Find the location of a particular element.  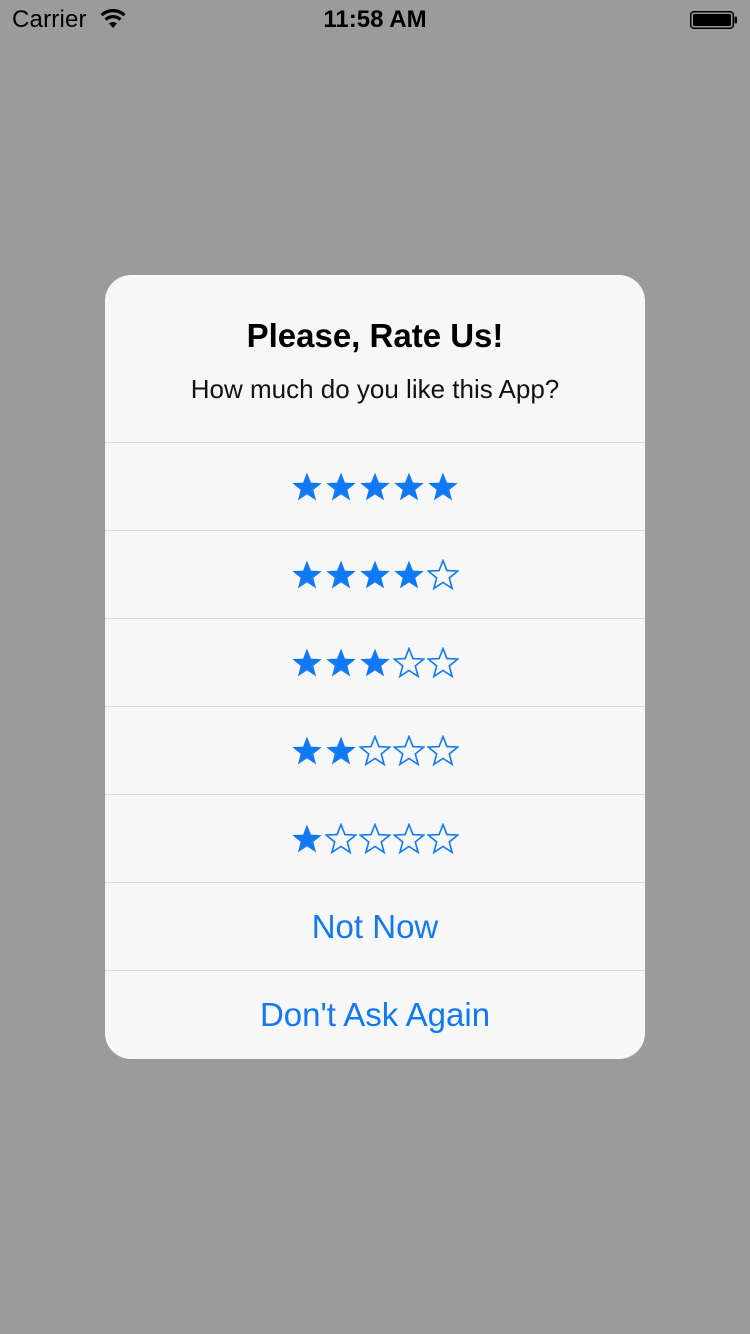

rate-5-stars-button is located at coordinates (375, 487).